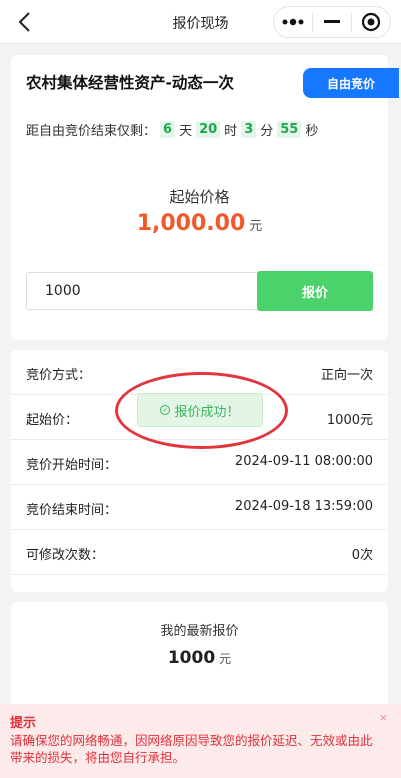  I want to click on latest-bid-value: 1000, so click(191, 658).